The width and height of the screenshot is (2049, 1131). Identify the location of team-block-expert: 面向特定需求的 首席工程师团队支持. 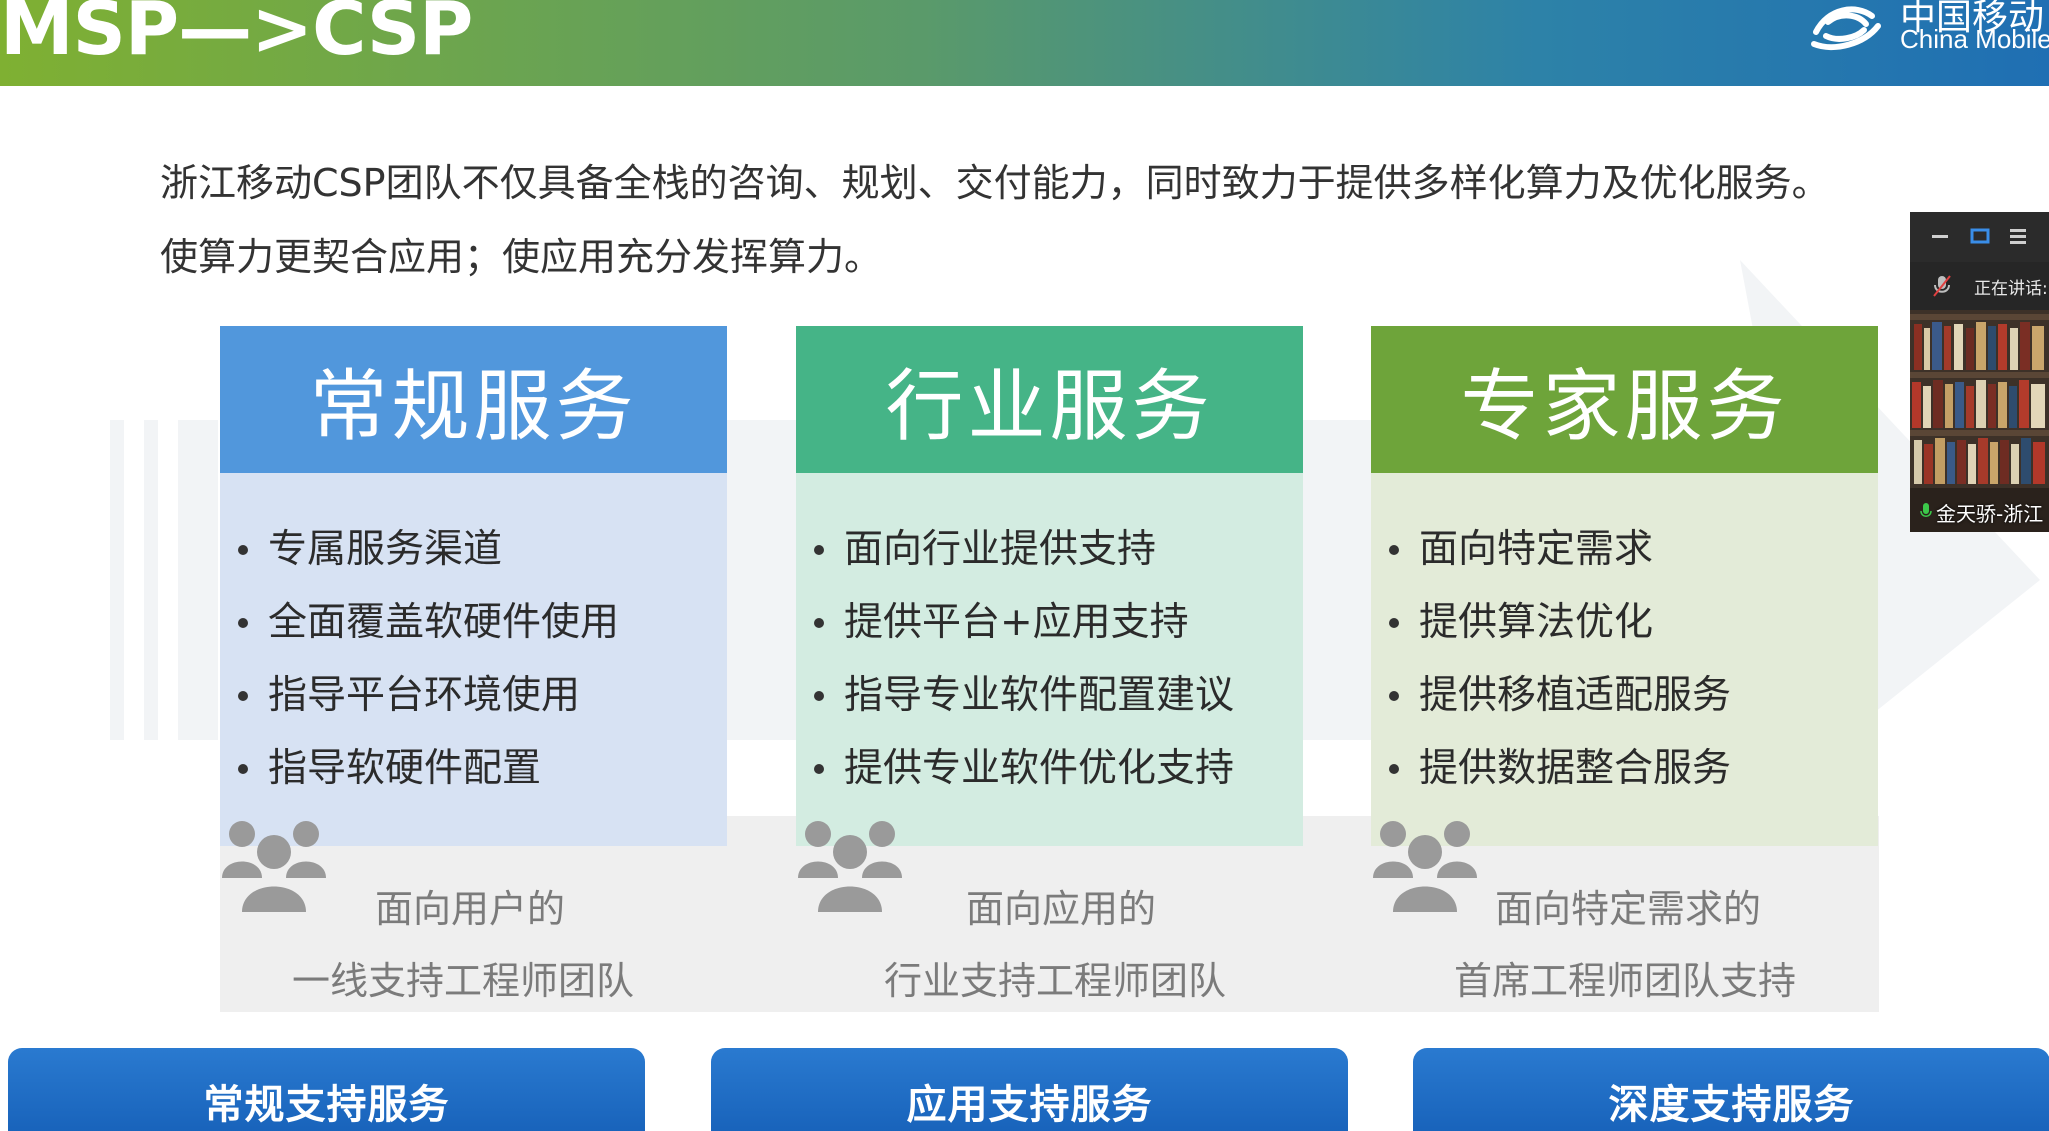
(1625, 914).